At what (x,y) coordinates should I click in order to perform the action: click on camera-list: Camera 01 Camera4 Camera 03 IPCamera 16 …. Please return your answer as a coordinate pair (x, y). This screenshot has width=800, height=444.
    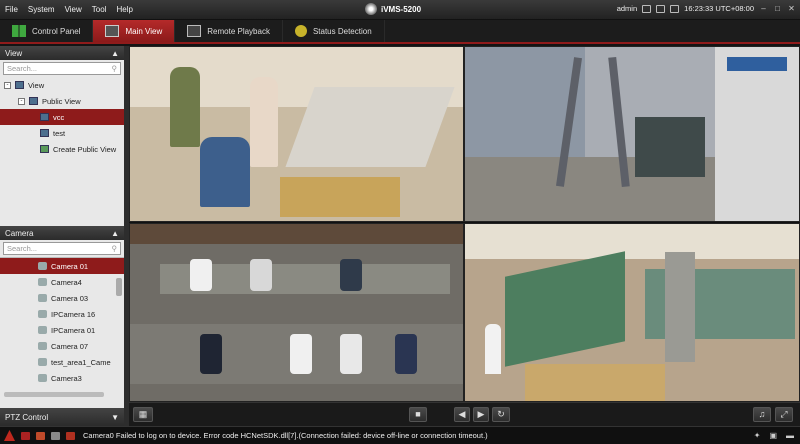
    Looking at the image, I should click on (62, 328).